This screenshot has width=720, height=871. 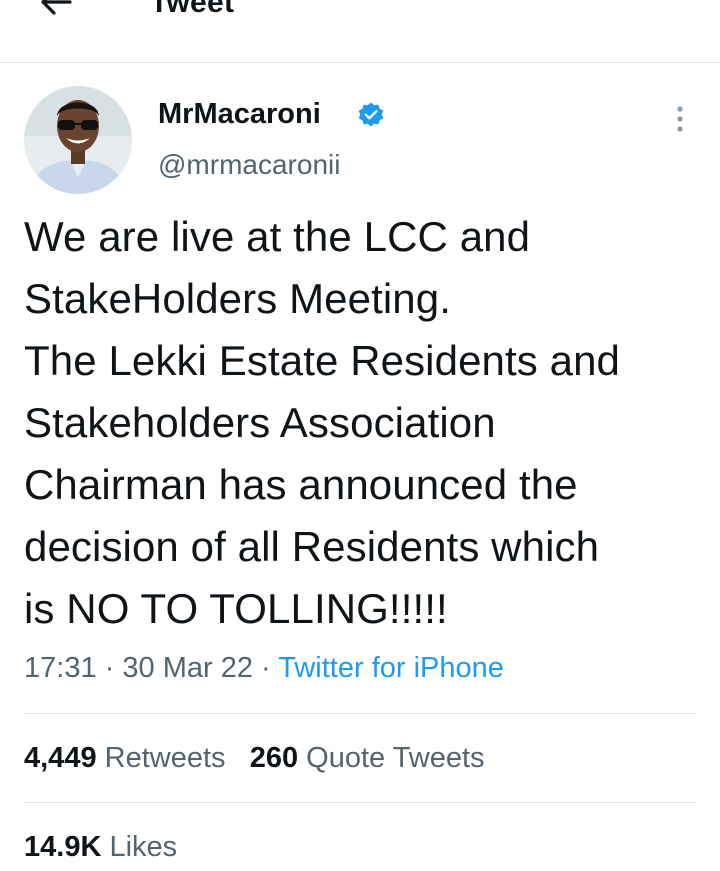 What do you see at coordinates (165, 758) in the screenshot?
I see `retweets-label: Retweets` at bounding box center [165, 758].